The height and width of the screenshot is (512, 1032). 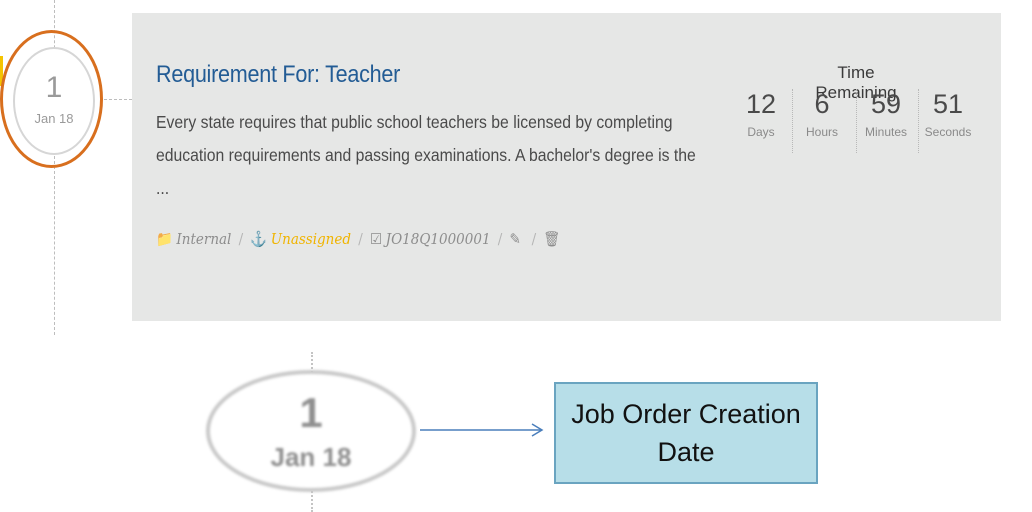 What do you see at coordinates (886, 132) in the screenshot?
I see `minutes-unit: Minutes` at bounding box center [886, 132].